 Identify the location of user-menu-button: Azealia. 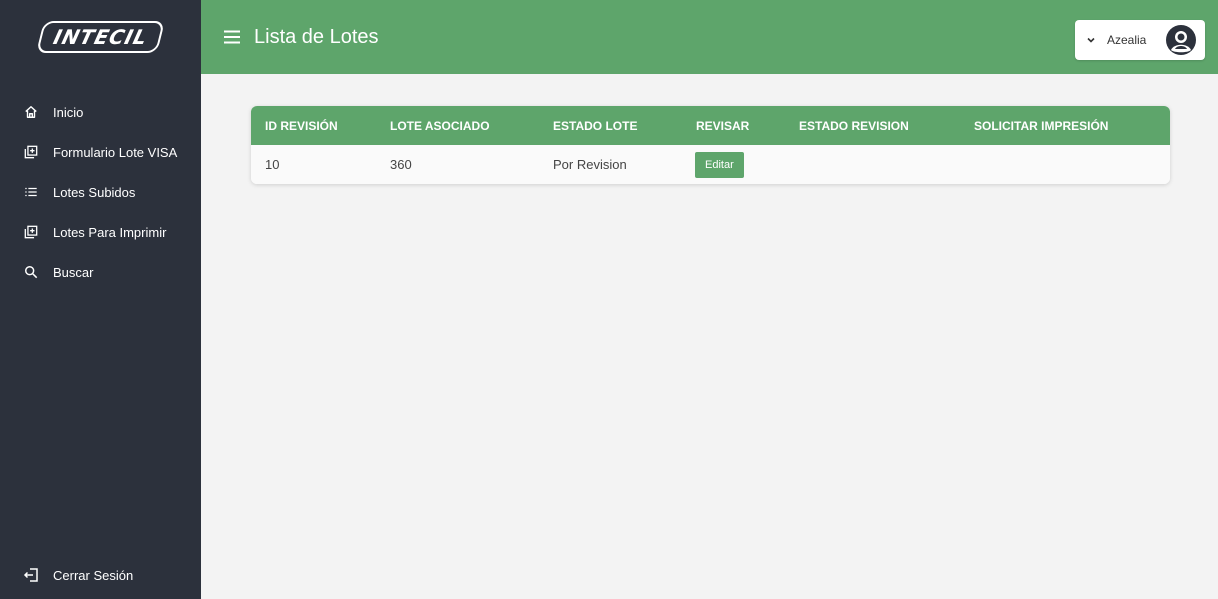
(1140, 40).